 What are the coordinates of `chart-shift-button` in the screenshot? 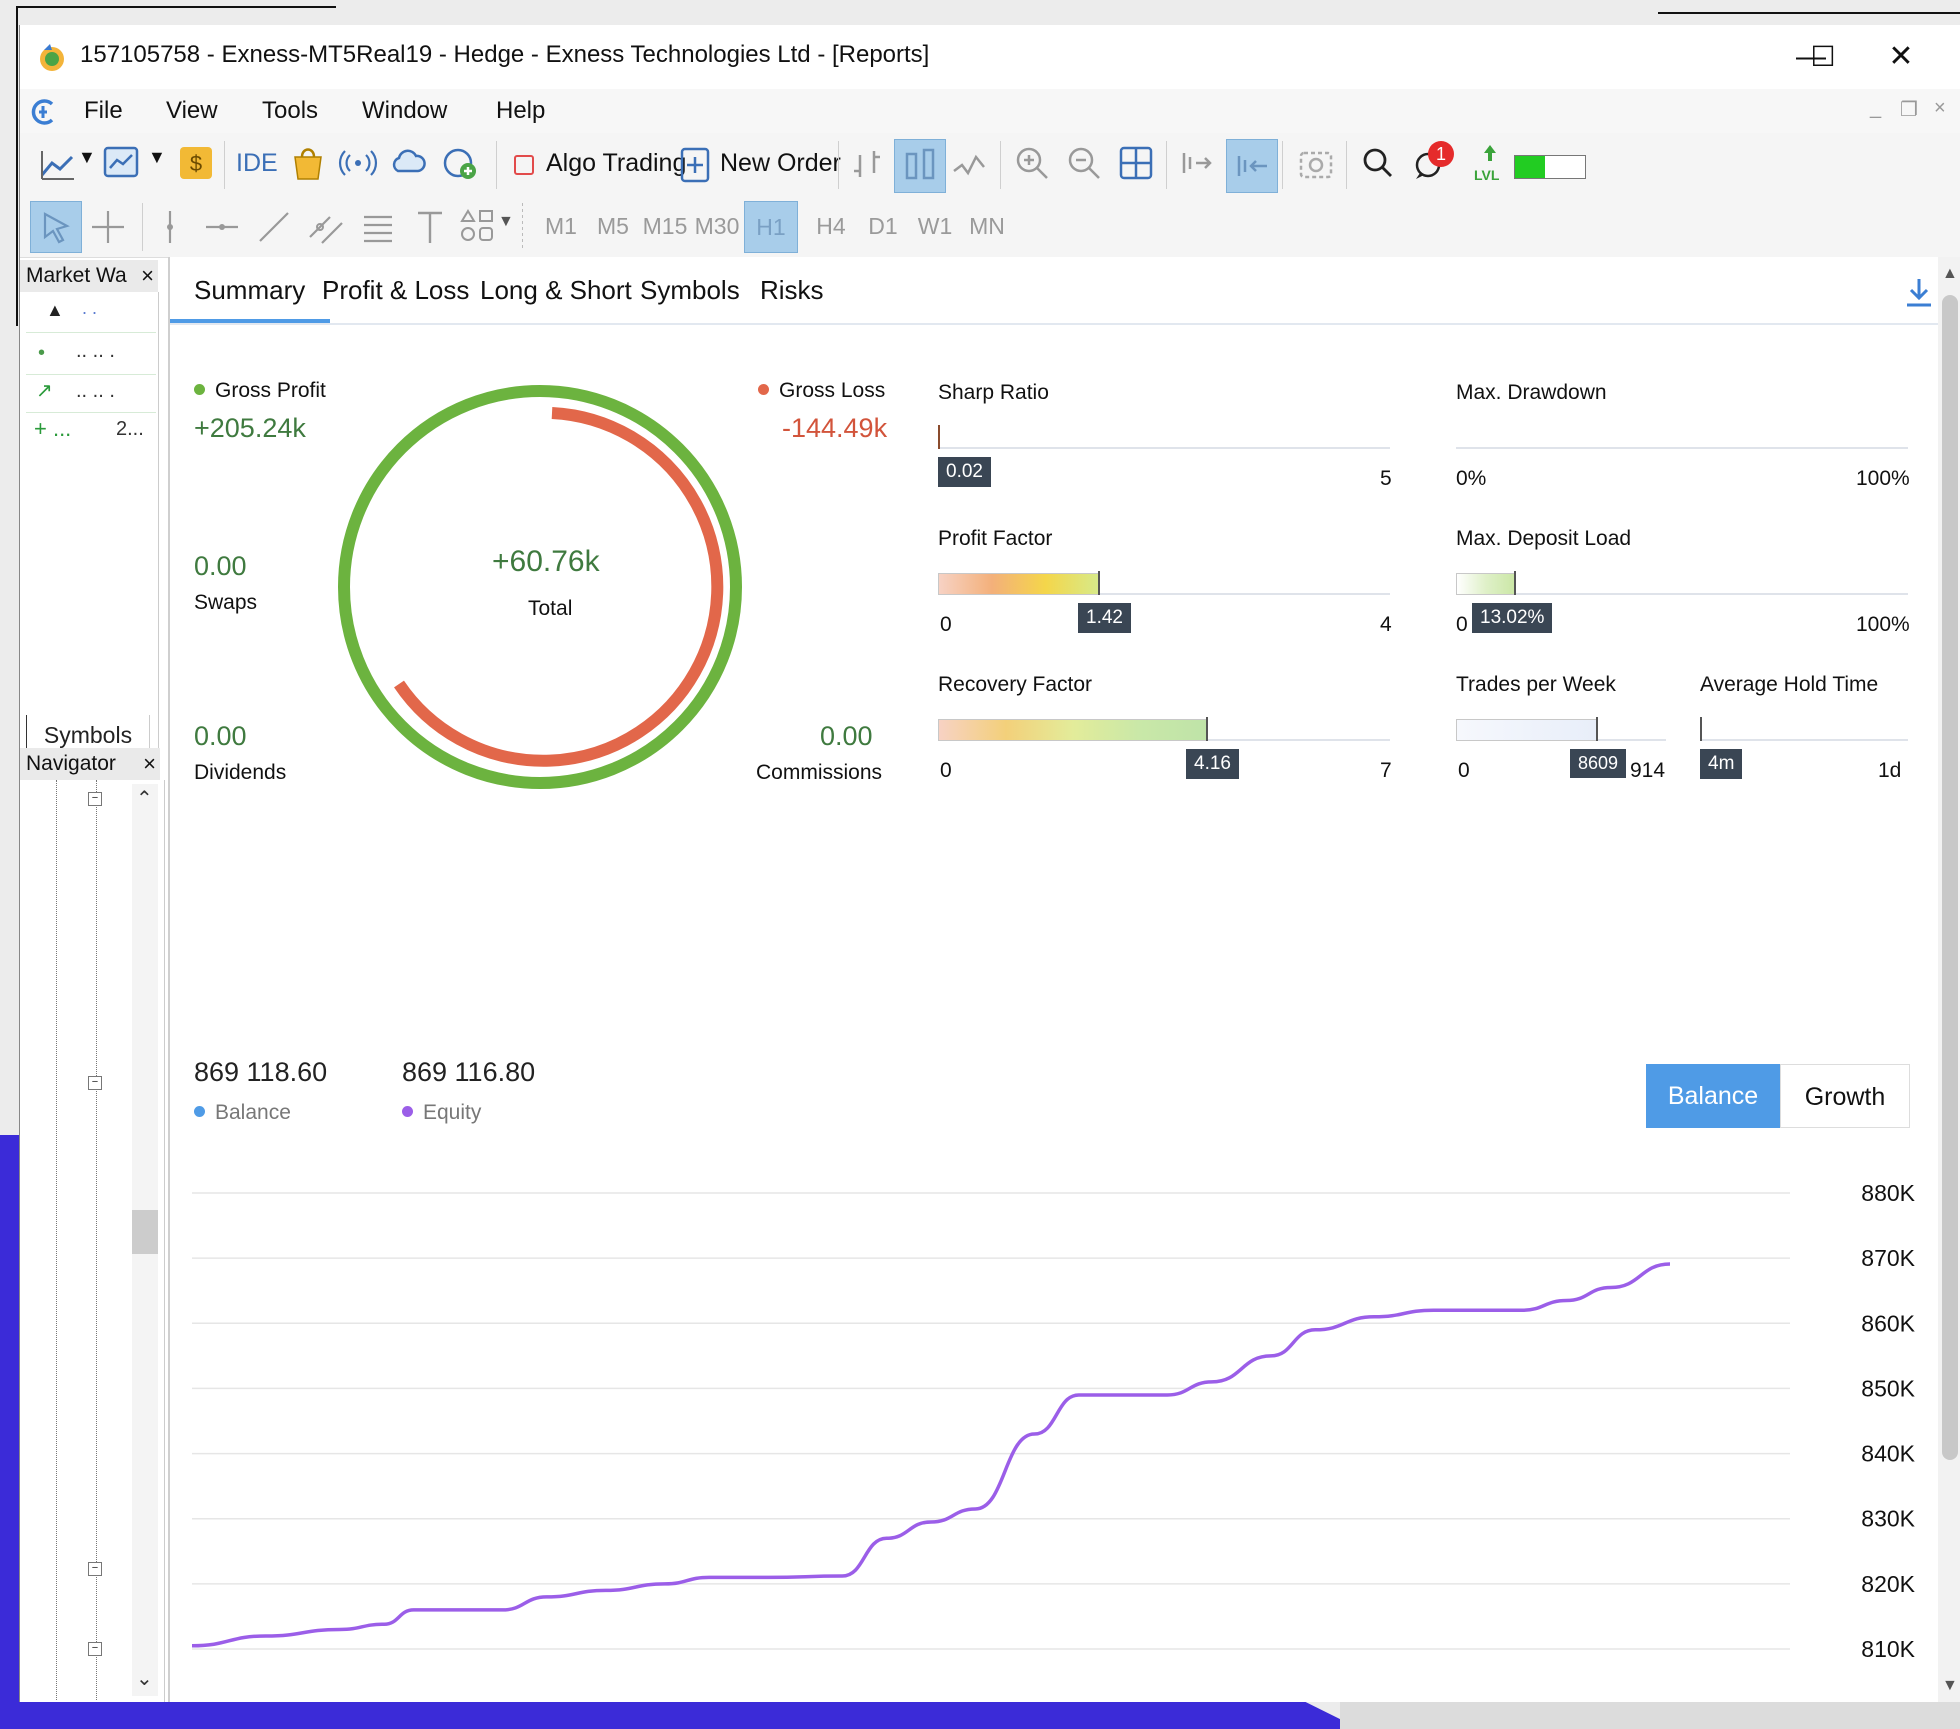 It's located at (1252, 166).